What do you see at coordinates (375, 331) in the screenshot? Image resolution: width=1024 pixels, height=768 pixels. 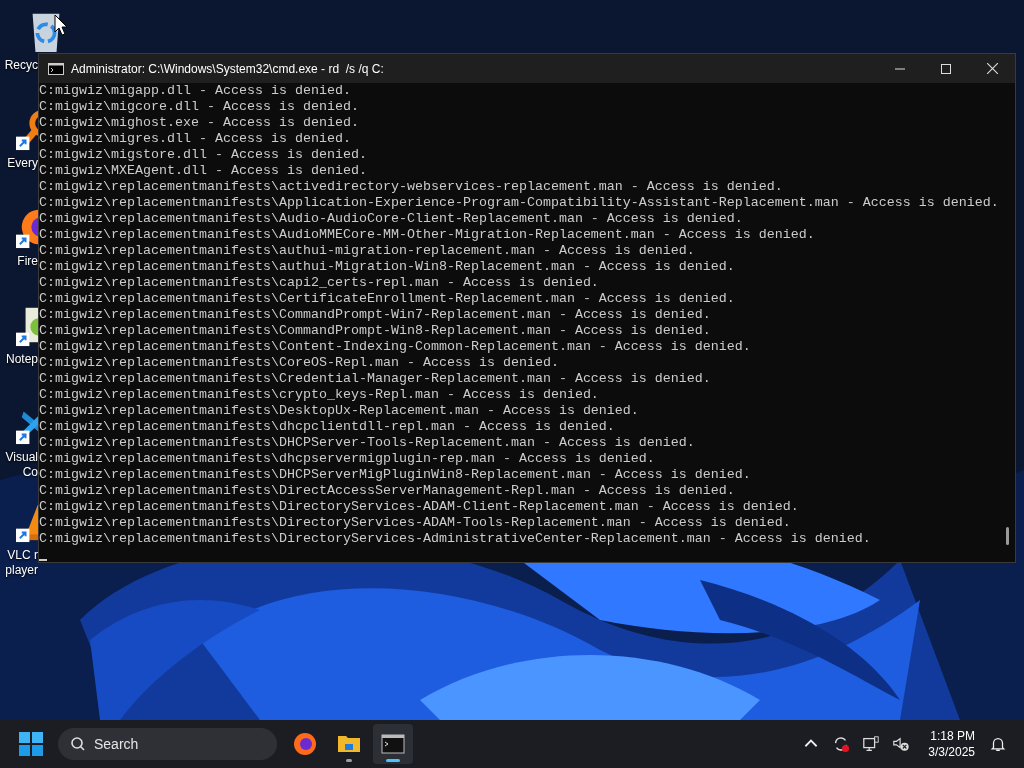 I see `console-line: C:migwiz\replacementmanifests\CommandPrompt-Win8-Replacement.man - Access is denied.` at bounding box center [375, 331].